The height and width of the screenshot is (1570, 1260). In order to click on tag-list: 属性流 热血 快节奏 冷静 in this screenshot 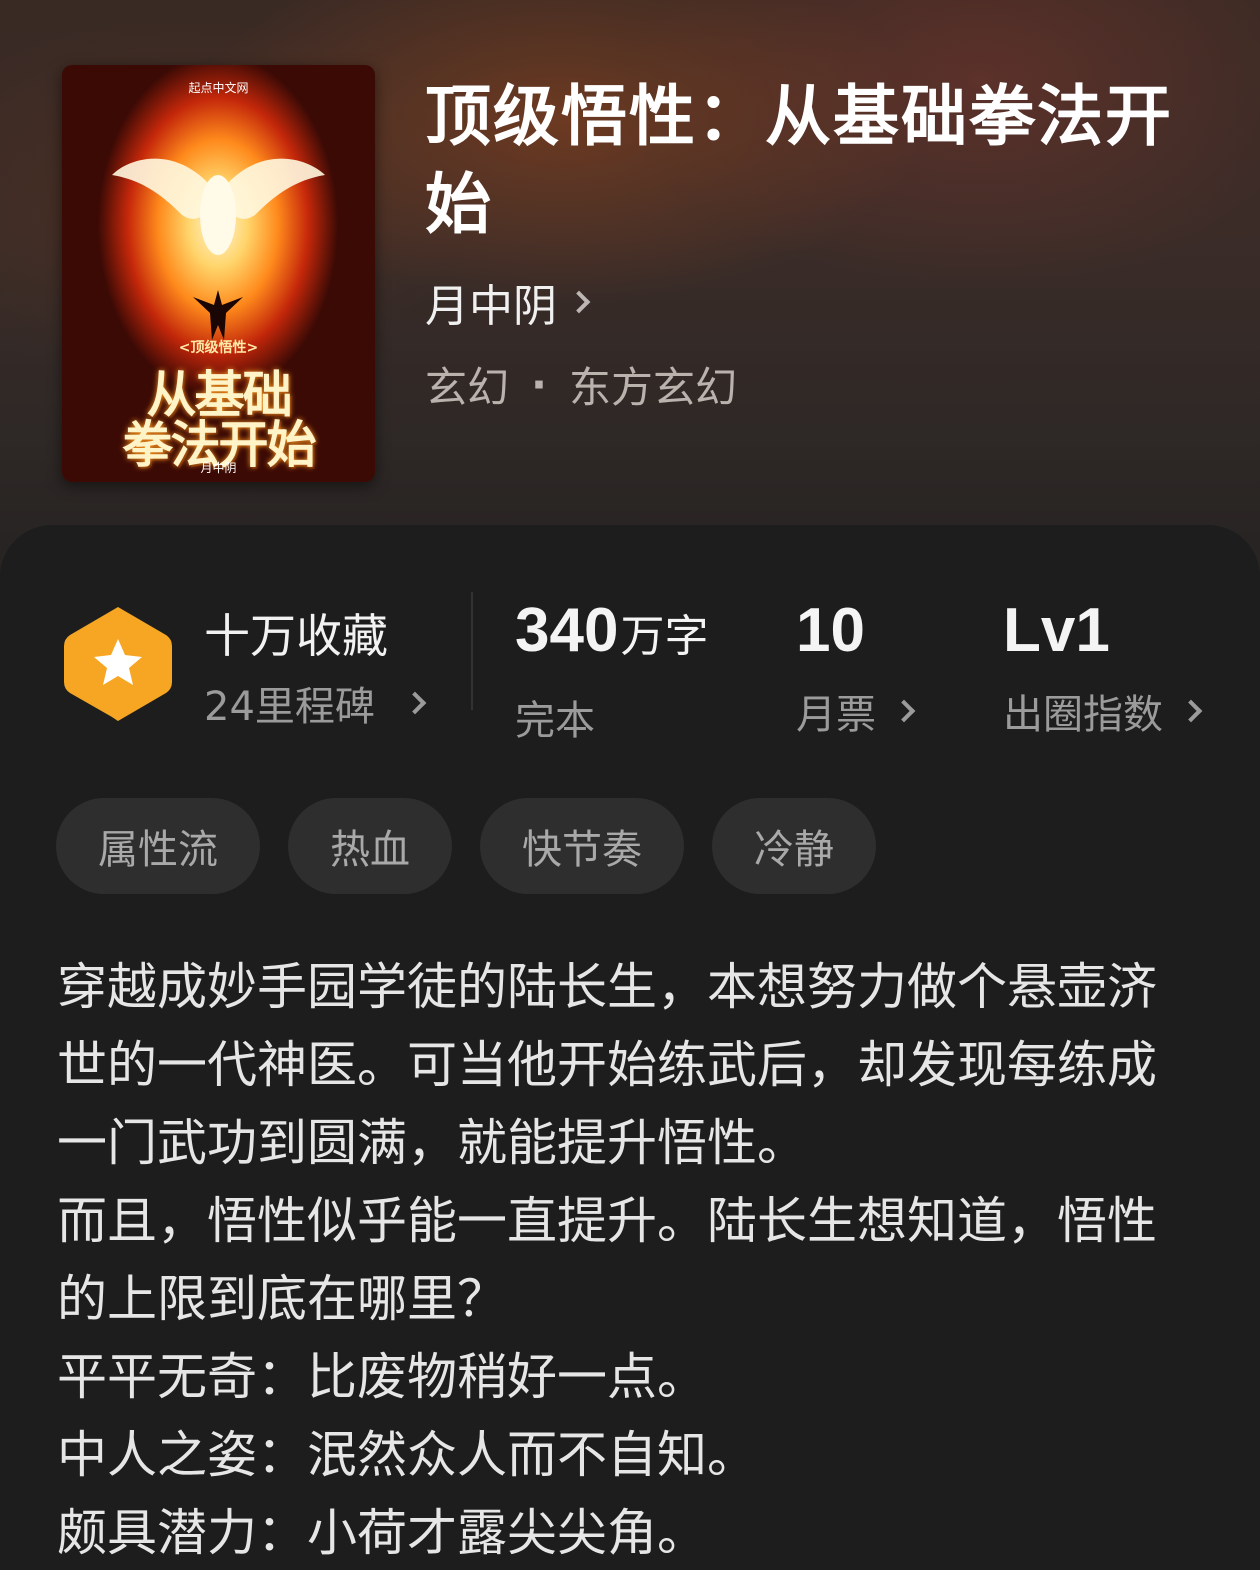, I will do `click(466, 846)`.